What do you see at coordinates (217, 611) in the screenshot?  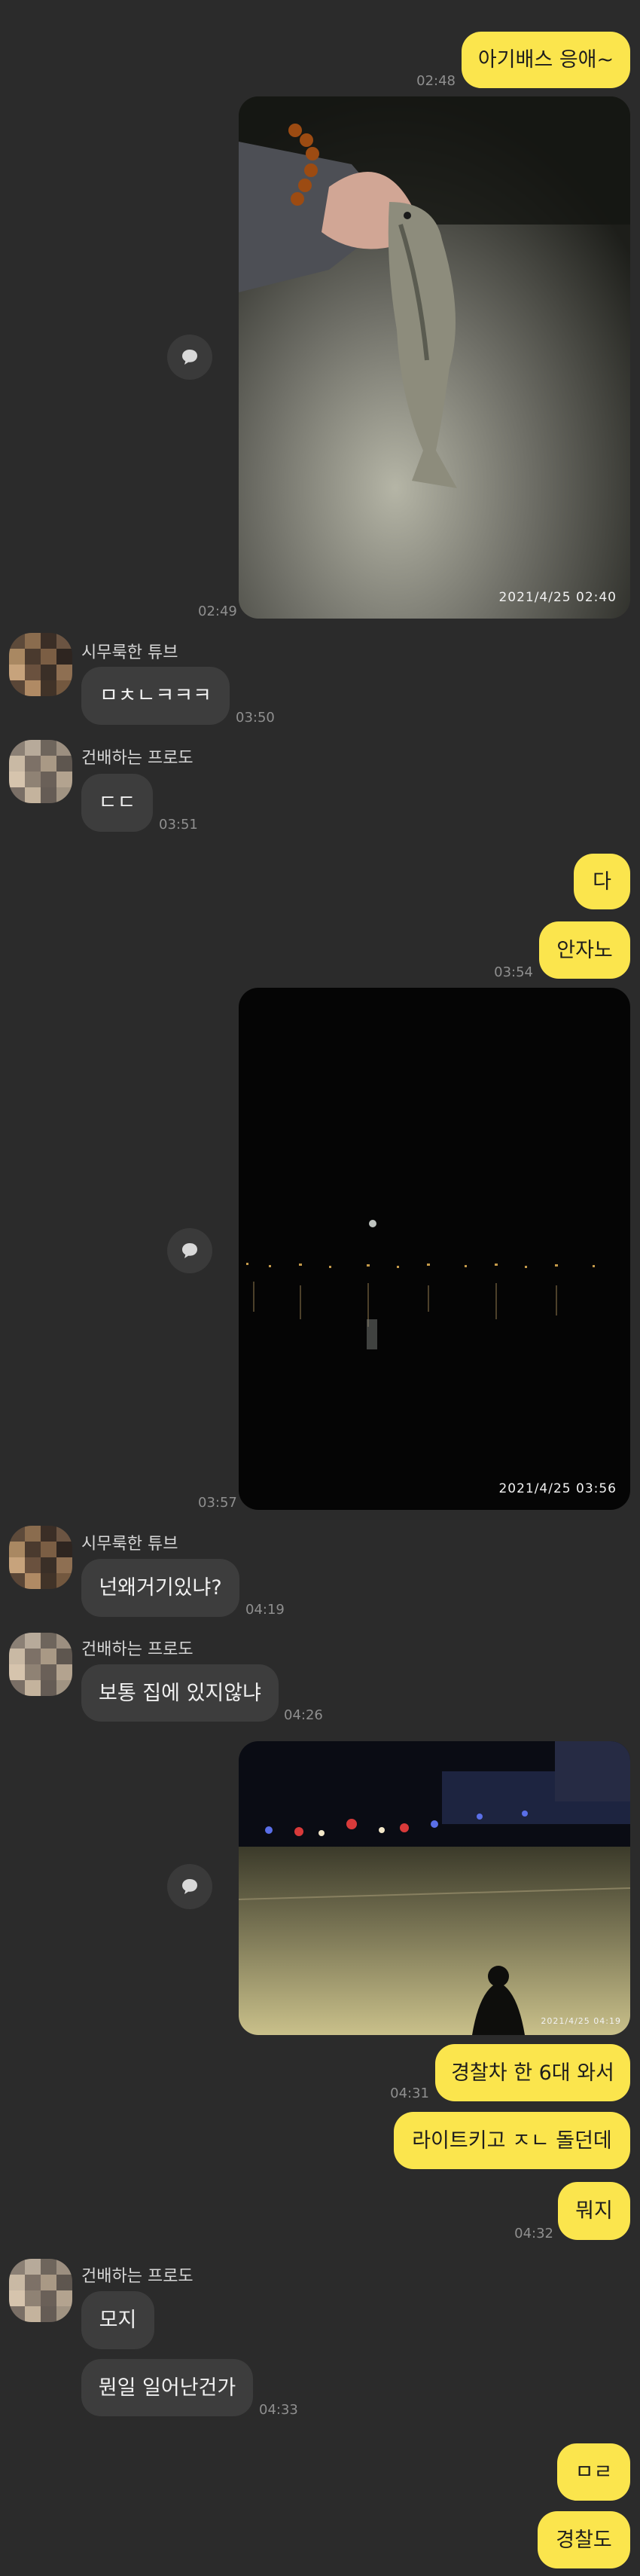 I see `timestamp: 02:49` at bounding box center [217, 611].